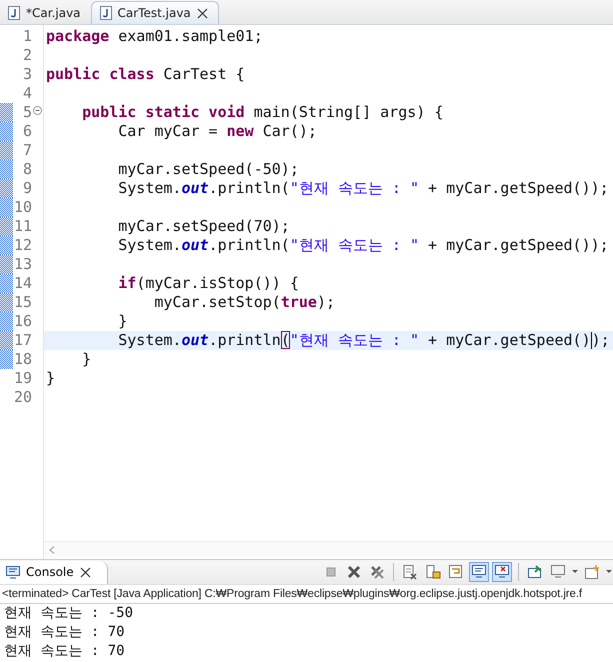 This screenshot has height=662, width=613. I want to click on line-number: 15, so click(23, 302).